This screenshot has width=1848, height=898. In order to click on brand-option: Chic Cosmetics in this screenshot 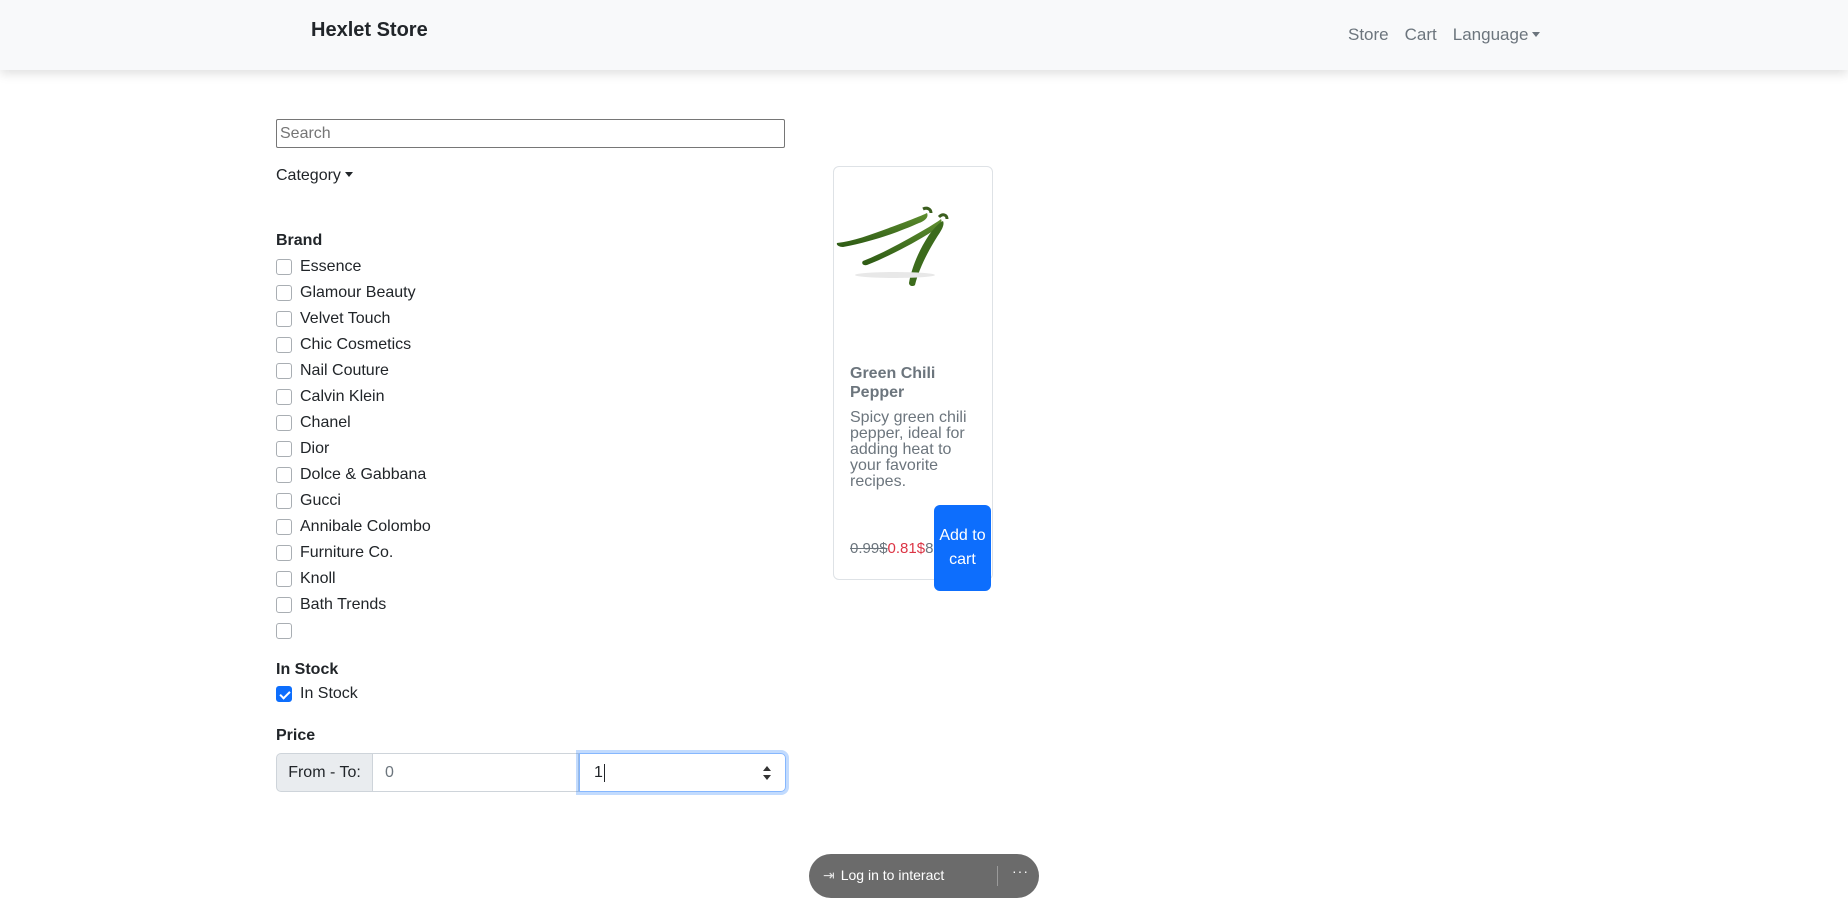, I will do `click(353, 345)`.